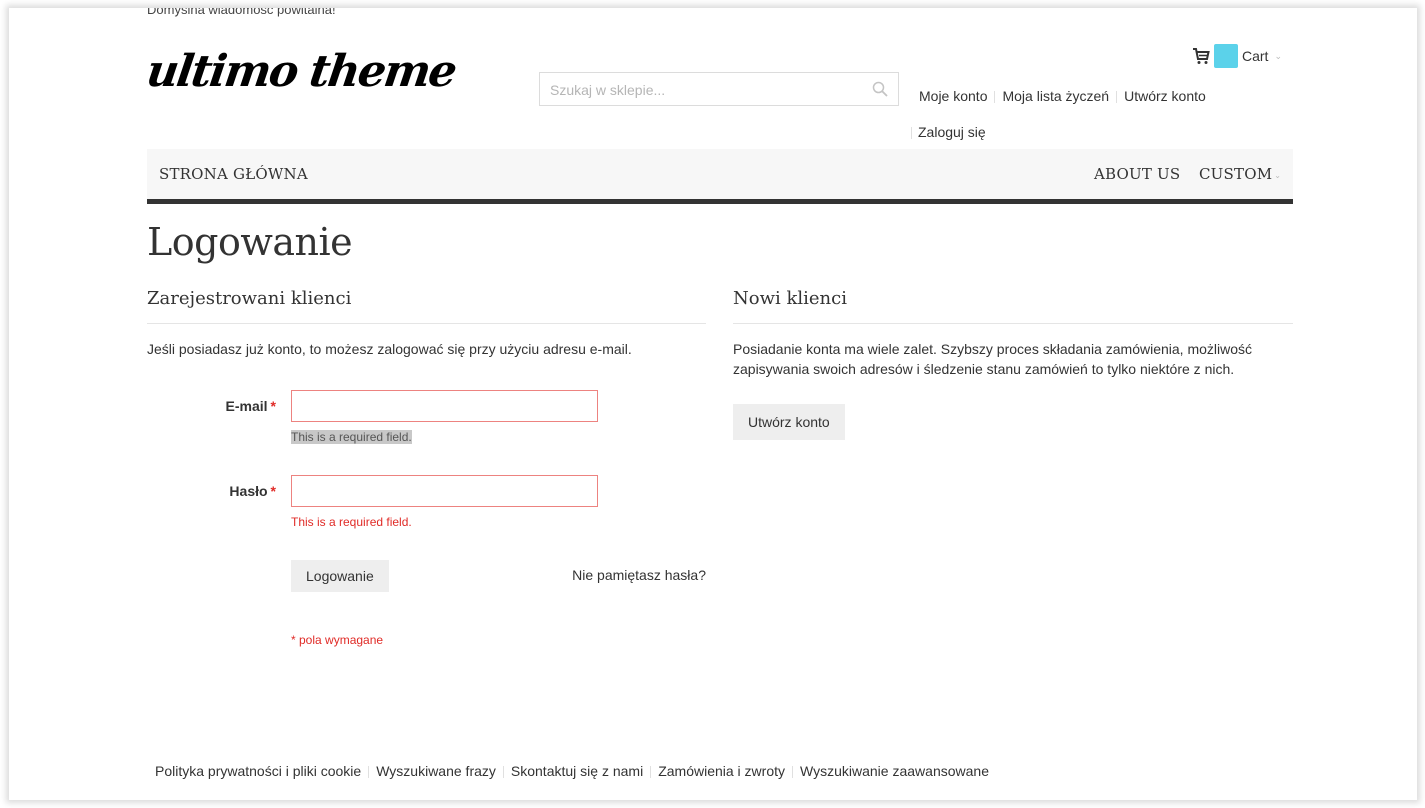  I want to click on cart-label: Cart, so click(1255, 56).